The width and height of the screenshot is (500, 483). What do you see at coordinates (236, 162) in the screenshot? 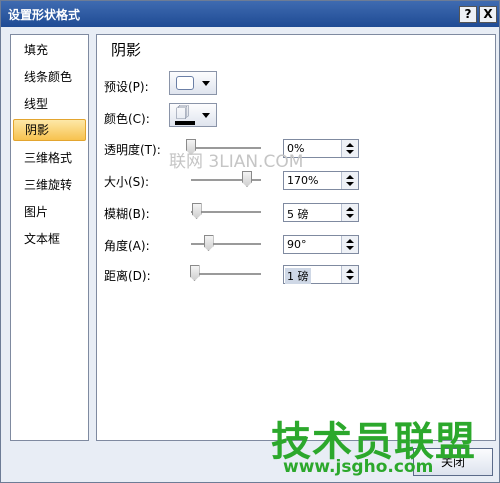
I see `watermark-top: 联网 3LIAN.COM` at bounding box center [236, 162].